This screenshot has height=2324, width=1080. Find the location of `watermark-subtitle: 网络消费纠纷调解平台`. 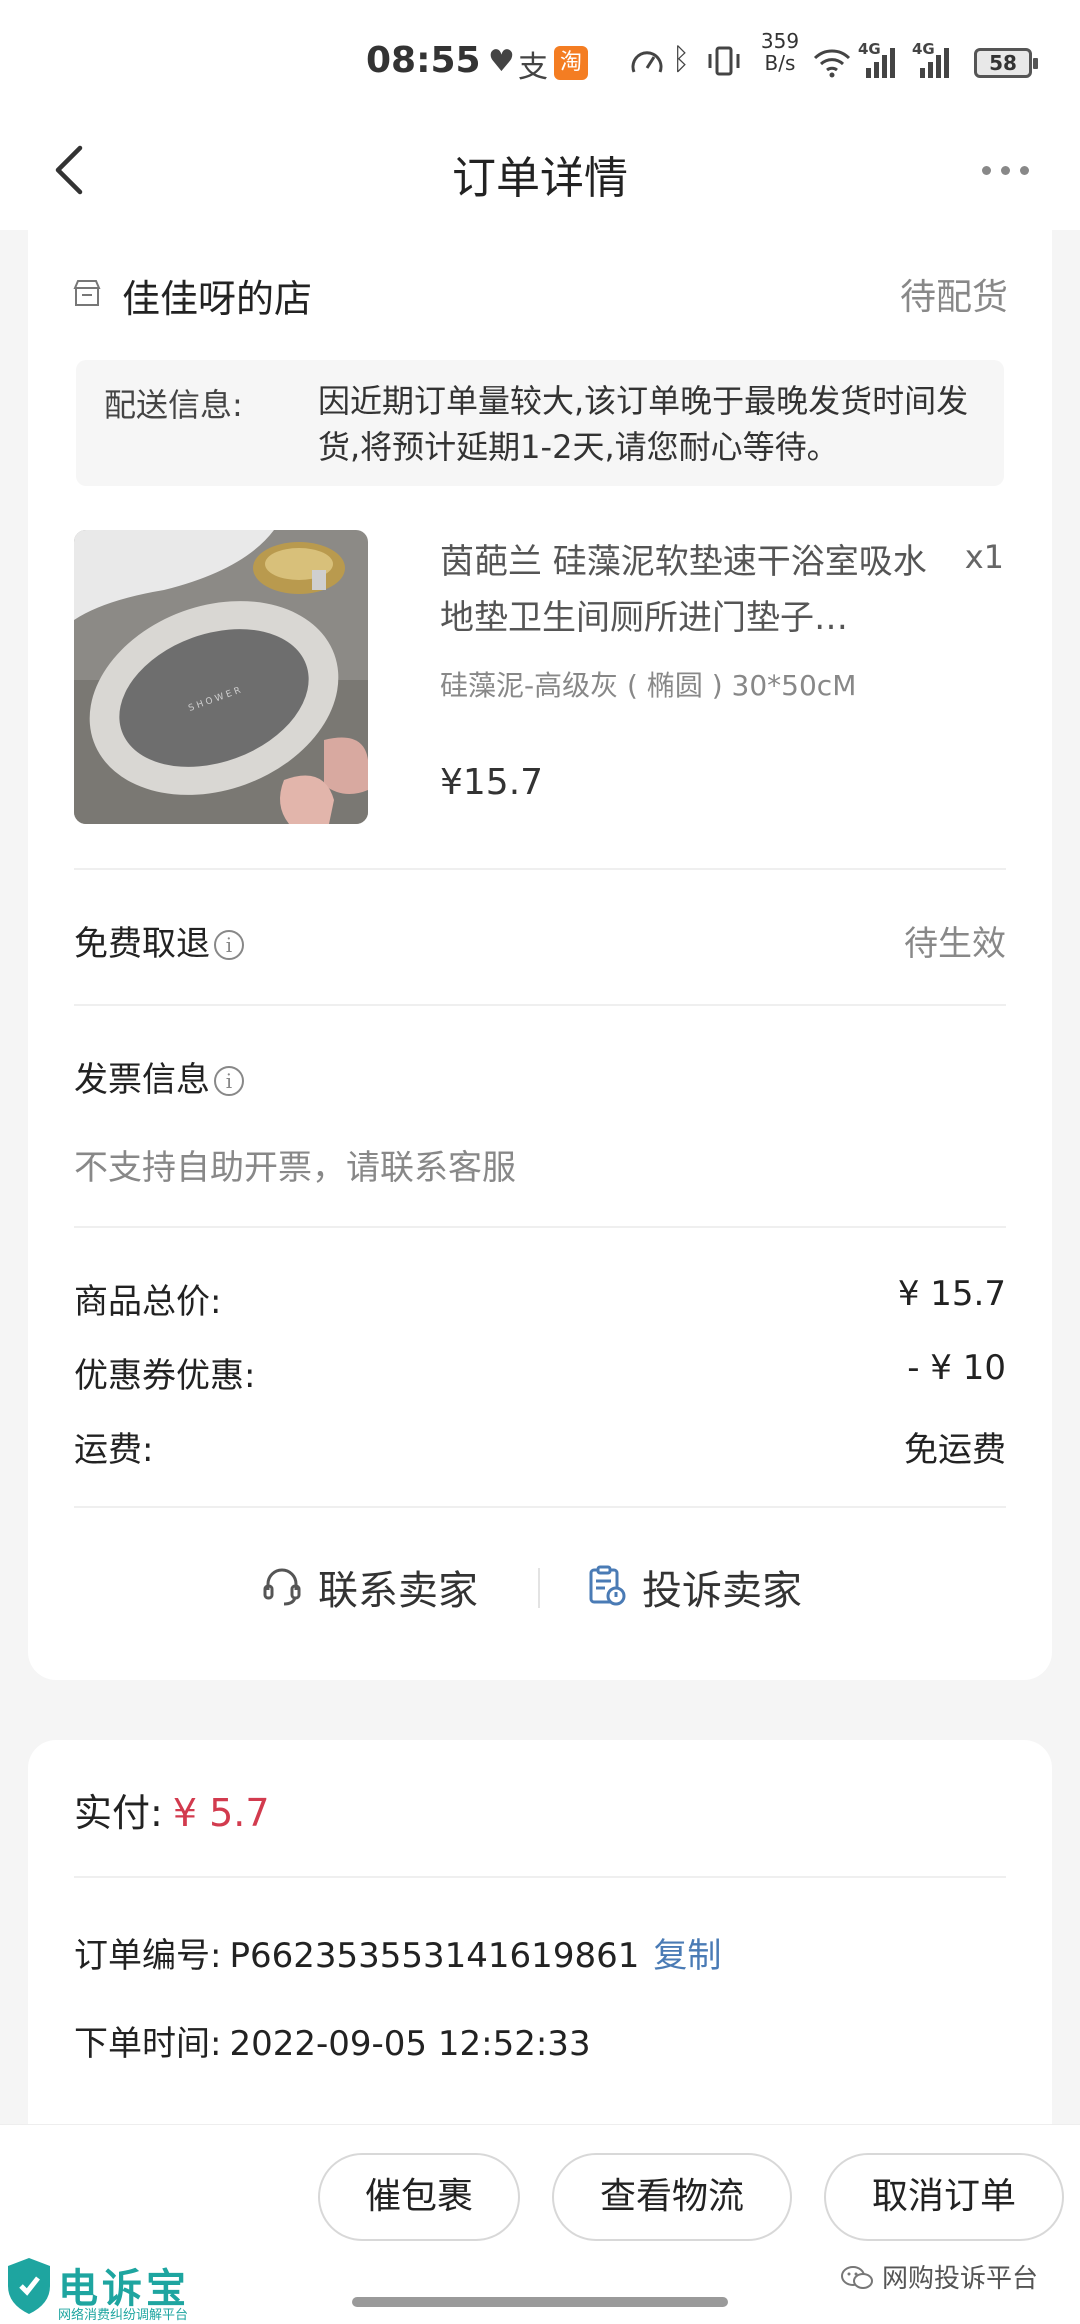

watermark-subtitle: 网络消费纠纷调解平台 is located at coordinates (123, 2315).